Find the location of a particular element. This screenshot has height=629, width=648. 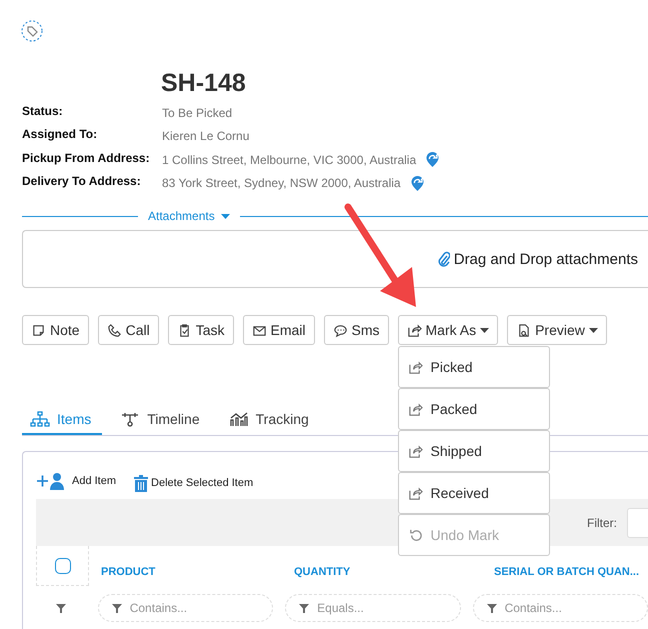

undo-icon is located at coordinates (415, 535).